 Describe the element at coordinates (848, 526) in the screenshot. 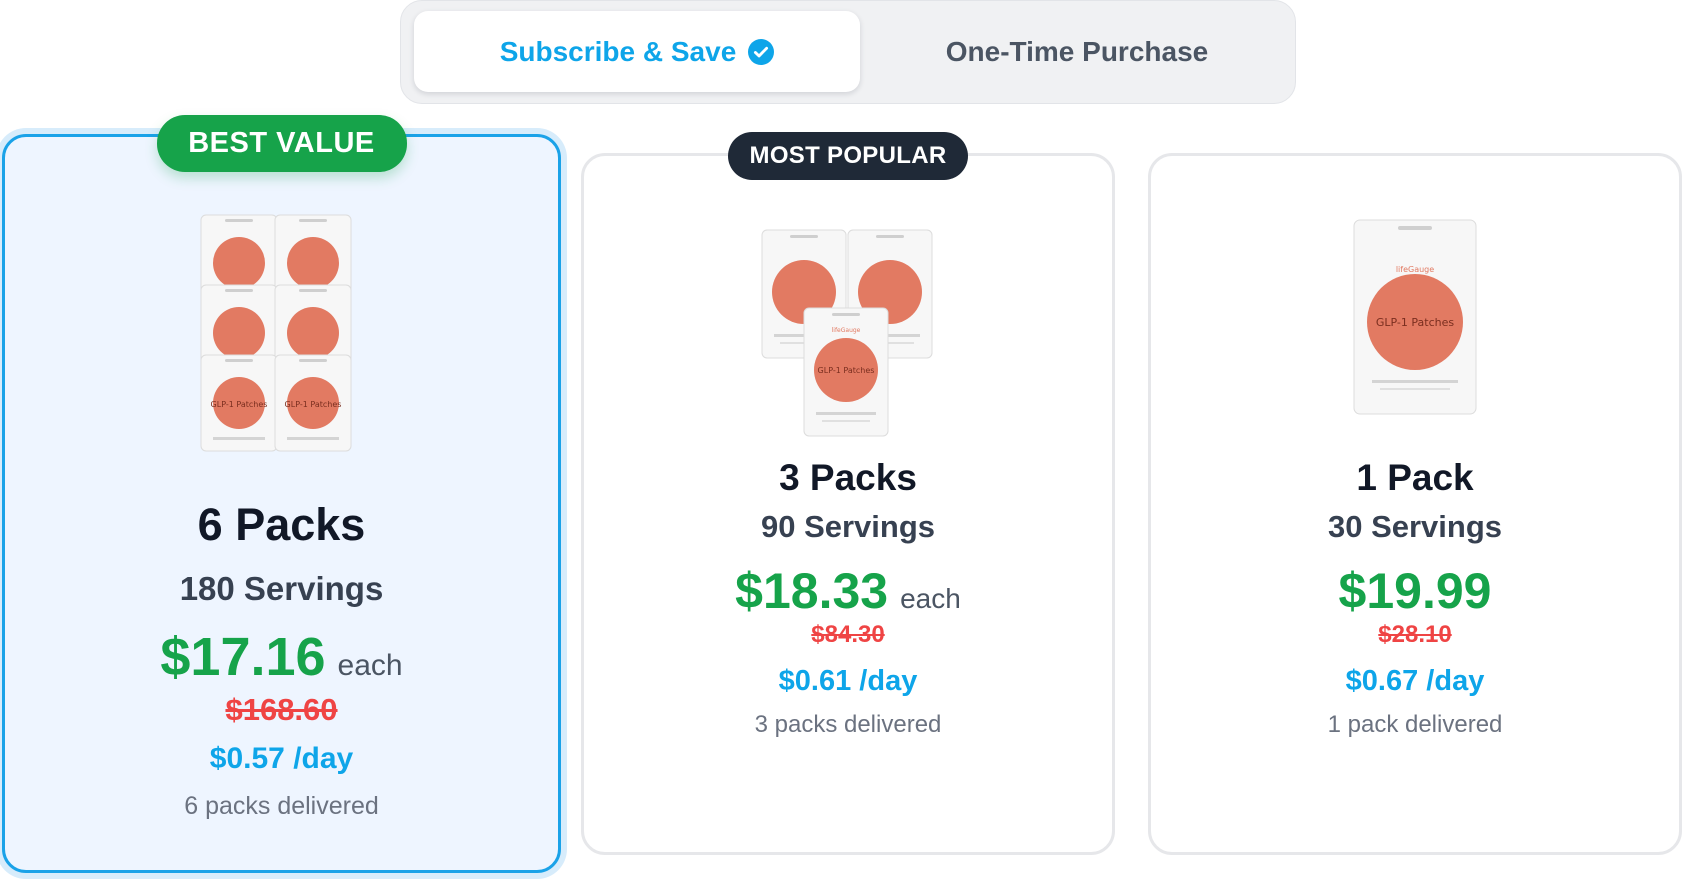

I see `servings-count: 90 Servings` at that location.